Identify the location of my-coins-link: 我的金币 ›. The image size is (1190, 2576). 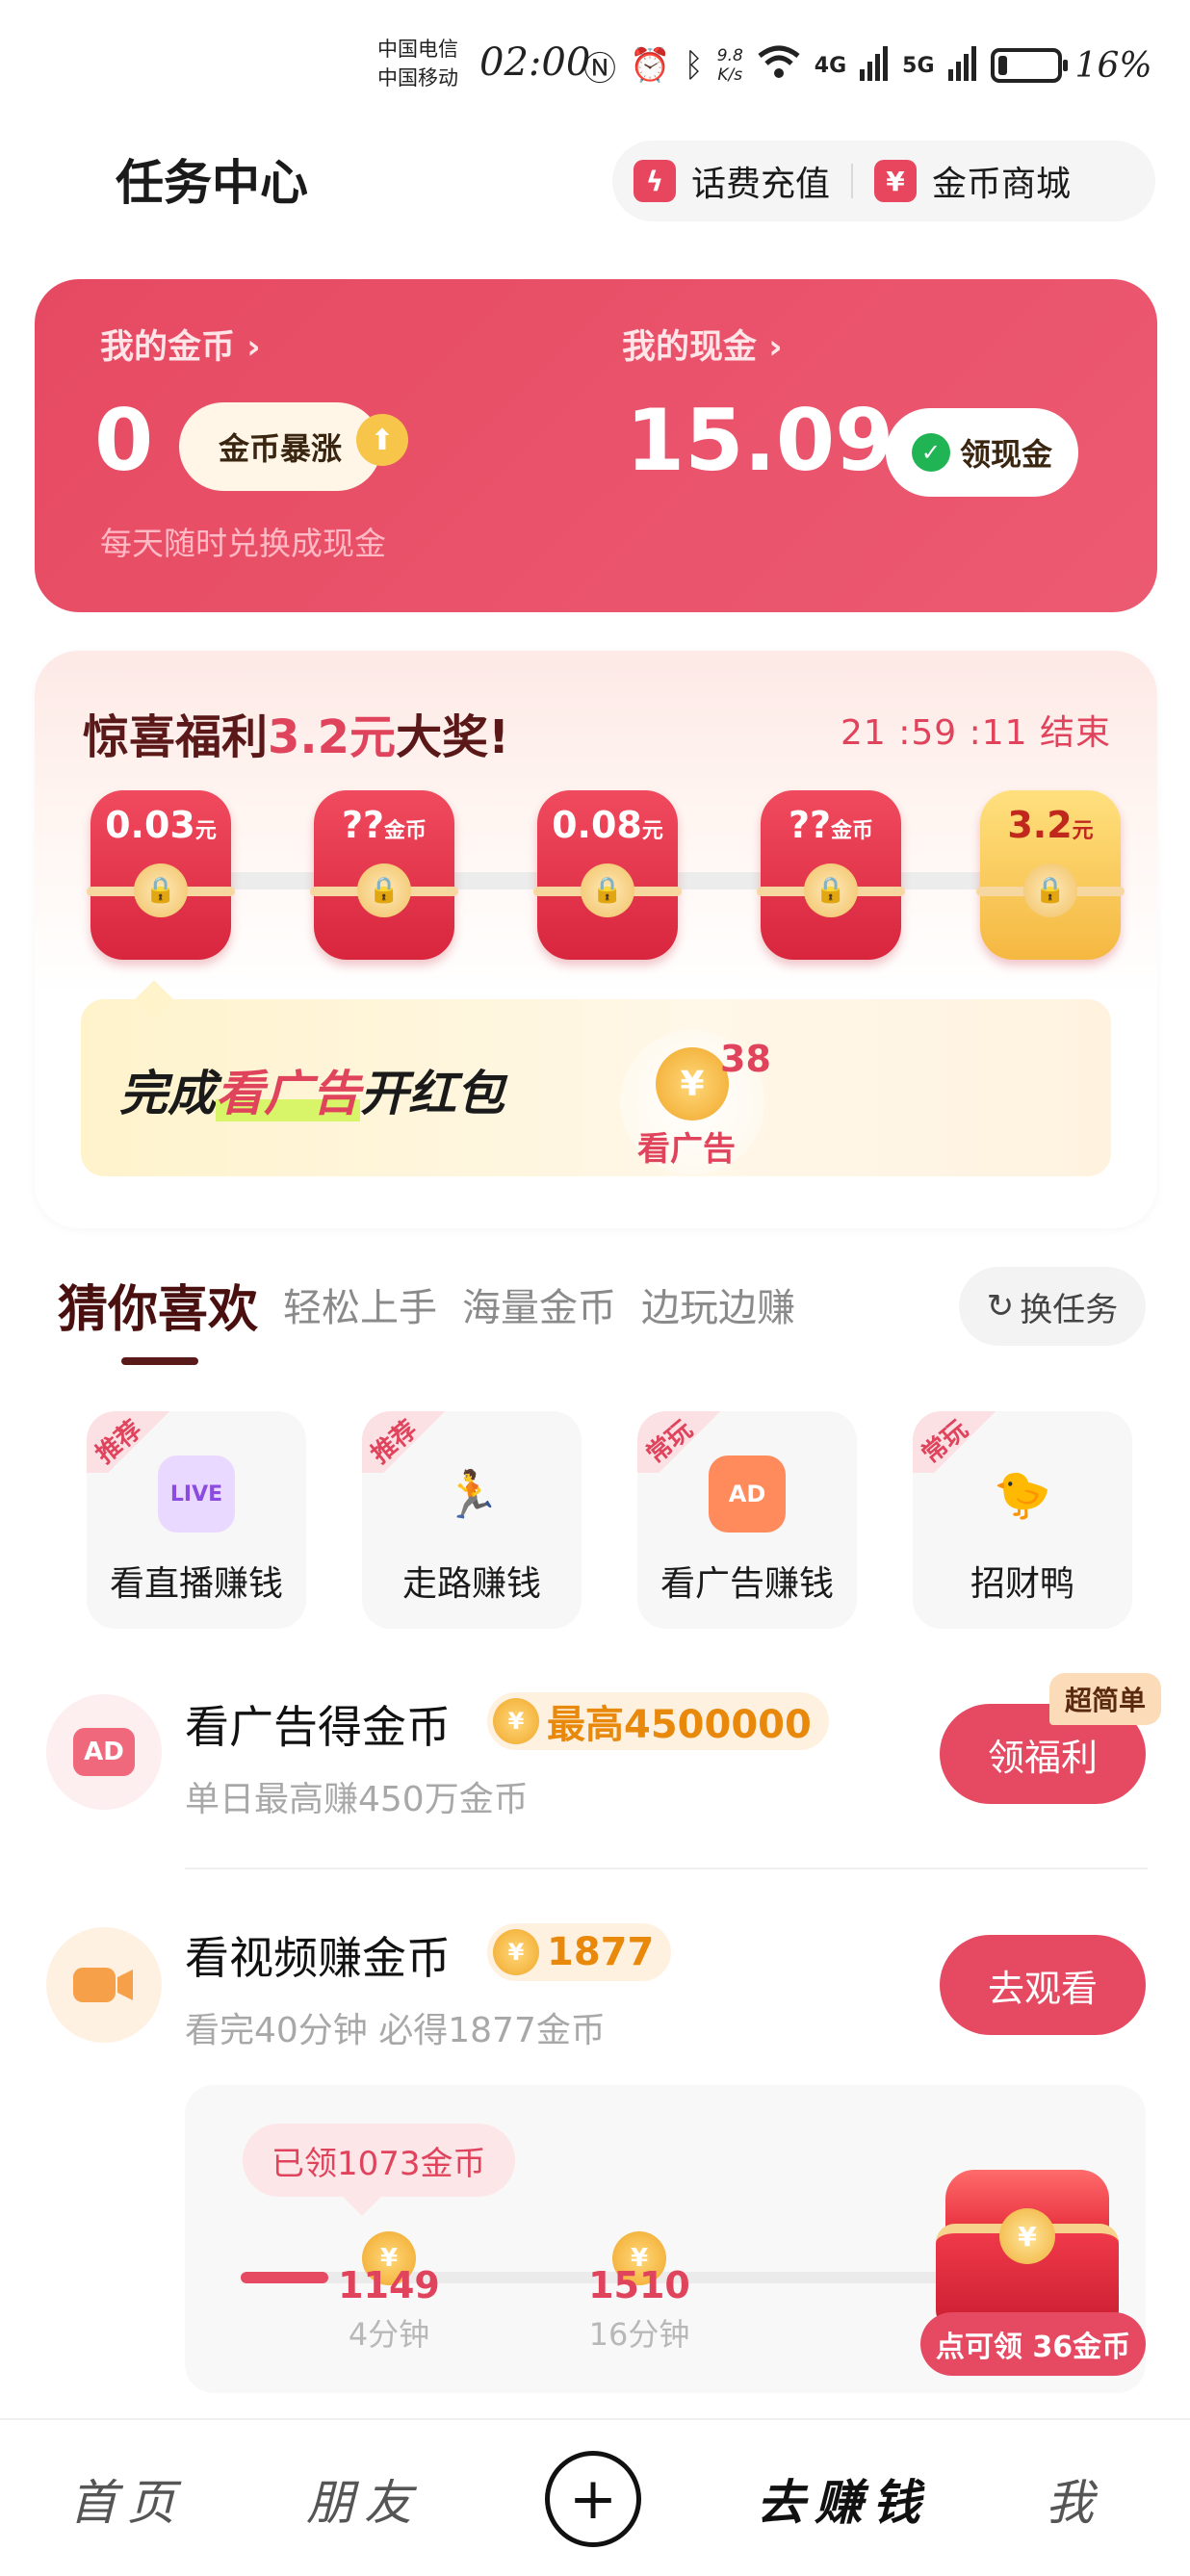
(181, 344).